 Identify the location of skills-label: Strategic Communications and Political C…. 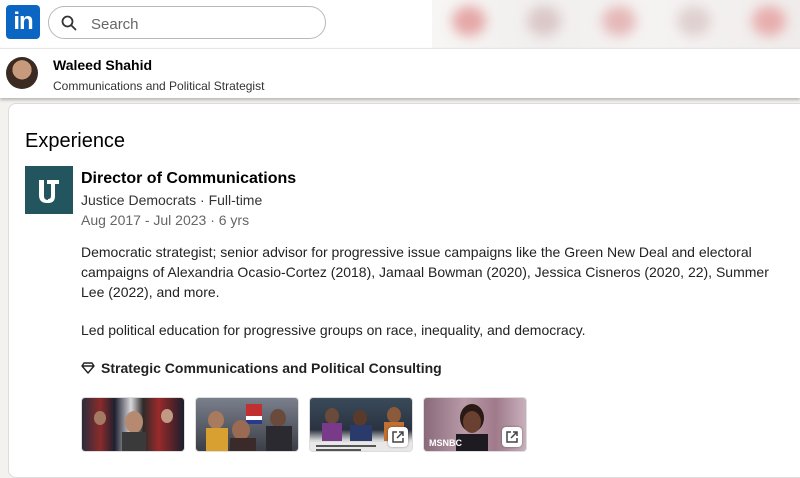
(271, 368).